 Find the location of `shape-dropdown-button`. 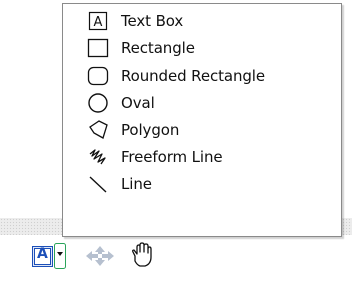

shape-dropdown-button is located at coordinates (60, 256).